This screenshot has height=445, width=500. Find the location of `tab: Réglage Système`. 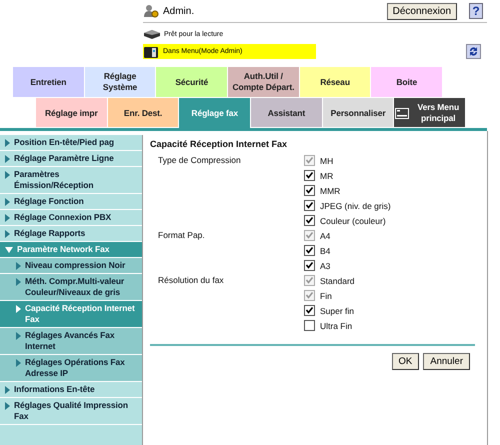

tab: Réglage Système is located at coordinates (120, 82).